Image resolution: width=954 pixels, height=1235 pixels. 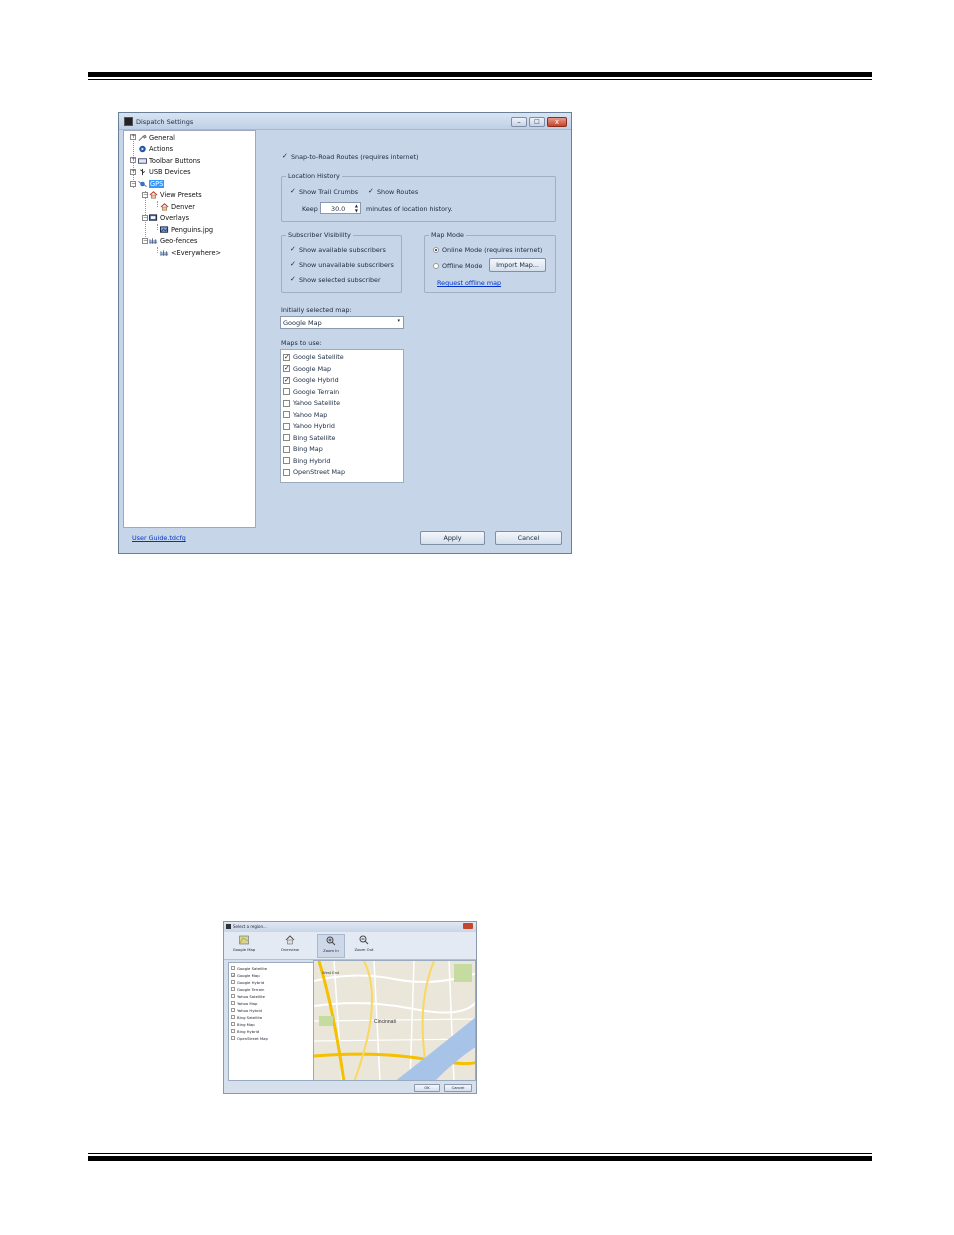 I want to click on tree-item-denver: Denver, so click(x=177, y=207).